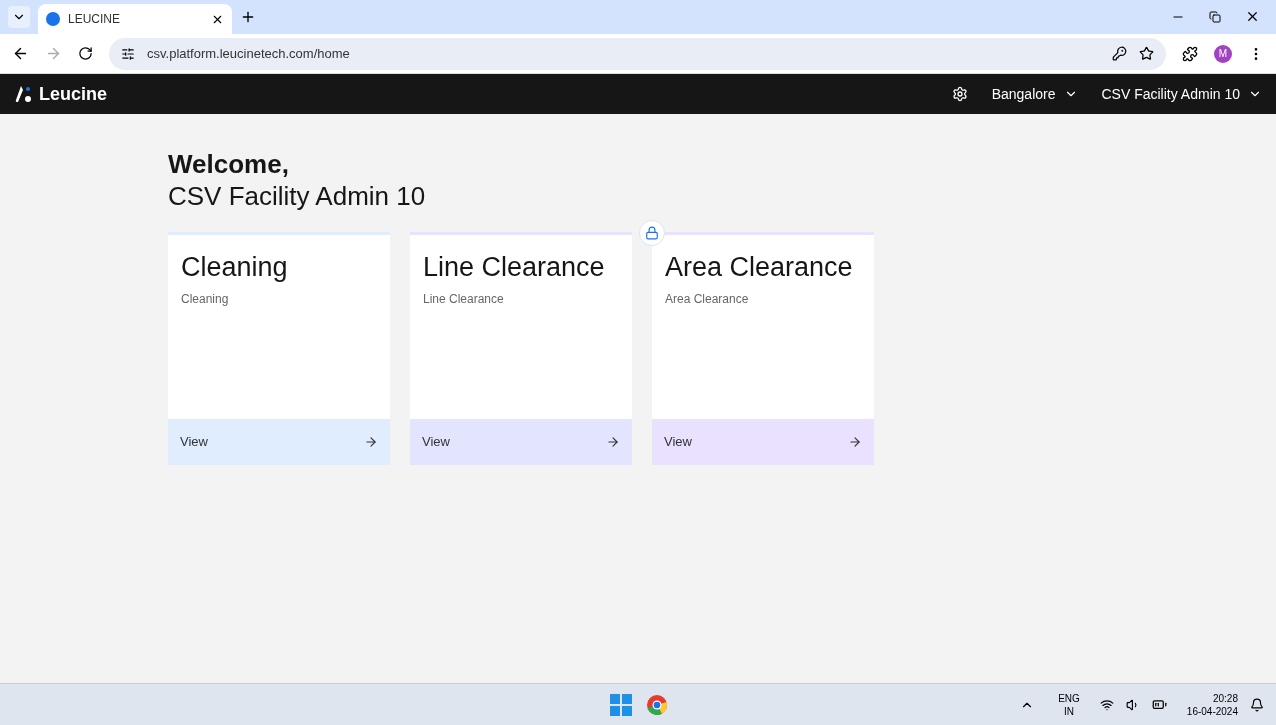  What do you see at coordinates (1034, 94) in the screenshot?
I see `facility-dropdown: Bangalore` at bounding box center [1034, 94].